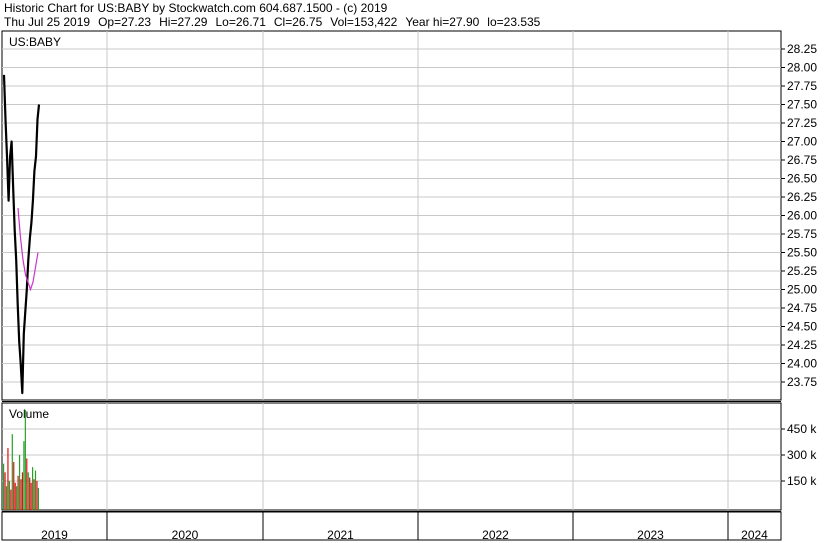  Describe the element at coordinates (802, 197) in the screenshot. I see `price-tick-label: 26.25` at that location.